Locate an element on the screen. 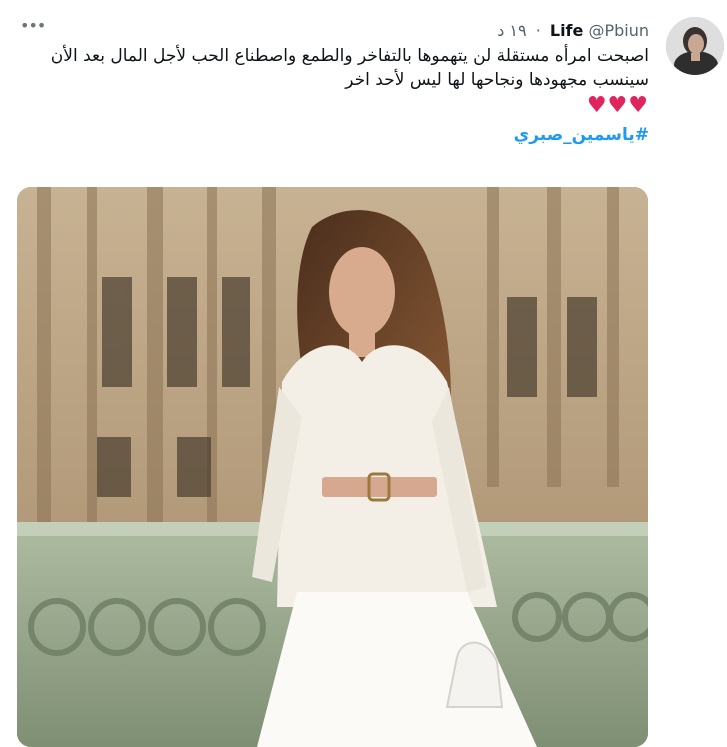 The height and width of the screenshot is (747, 727). hashtag-link: #ياسمين_صبري is located at coordinates (581, 135).